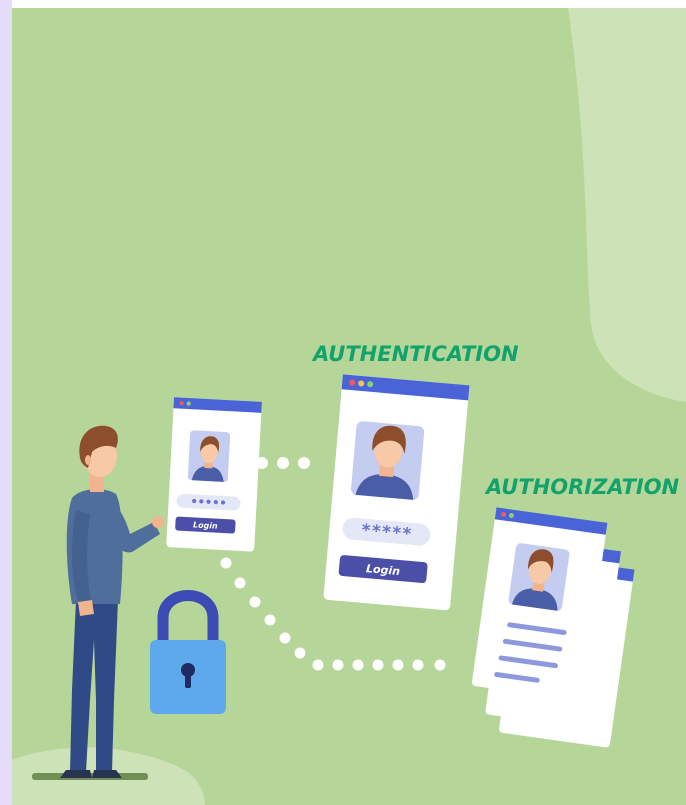 This screenshot has height=805, width=686. I want to click on avatar-icon-document, so click(539, 577).